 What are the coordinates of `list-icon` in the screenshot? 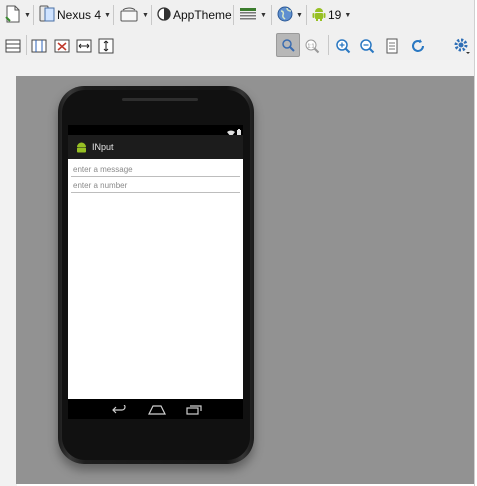 It's located at (13, 46).